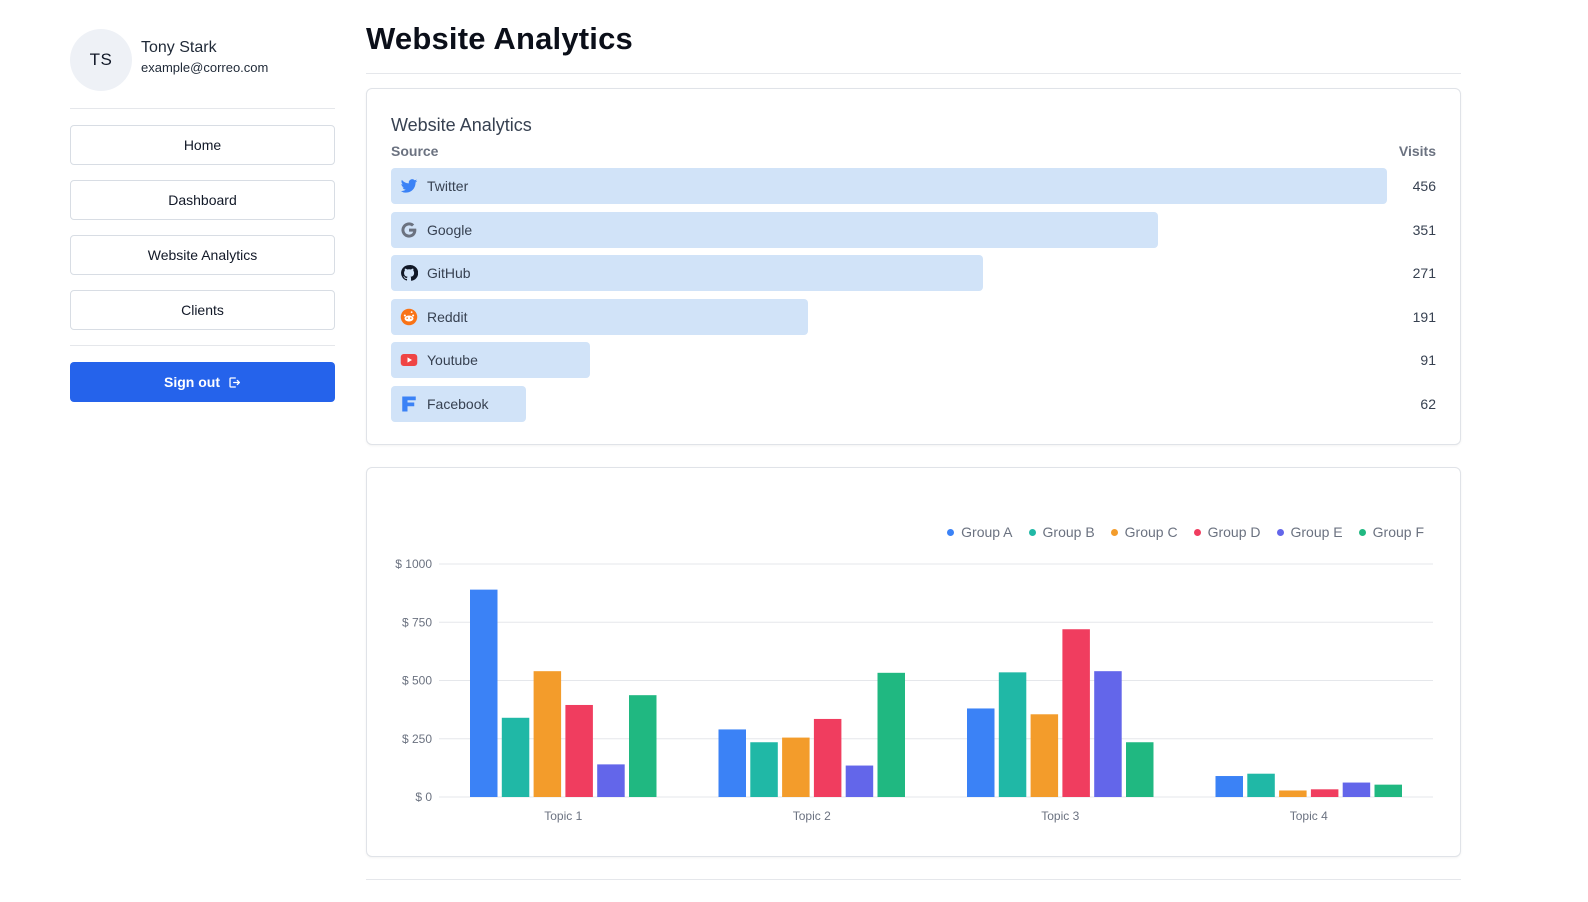 Image resolution: width=1588 pixels, height=902 pixels. I want to click on legend-item: Group B, so click(1061, 532).